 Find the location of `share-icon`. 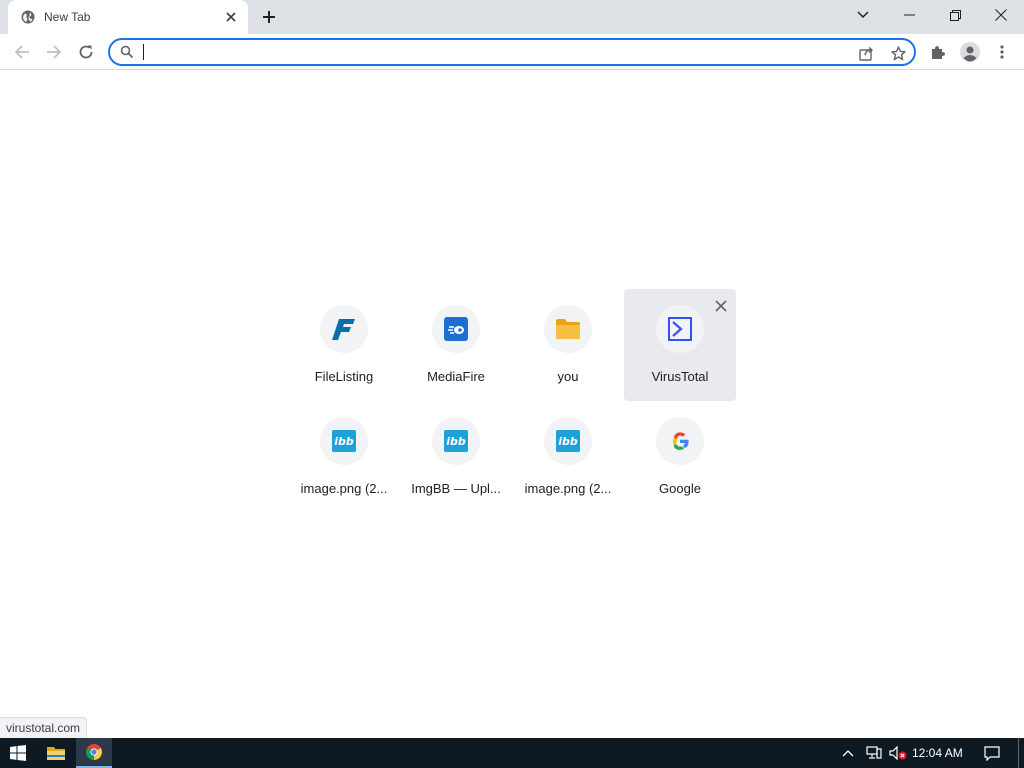

share-icon is located at coordinates (865, 53).